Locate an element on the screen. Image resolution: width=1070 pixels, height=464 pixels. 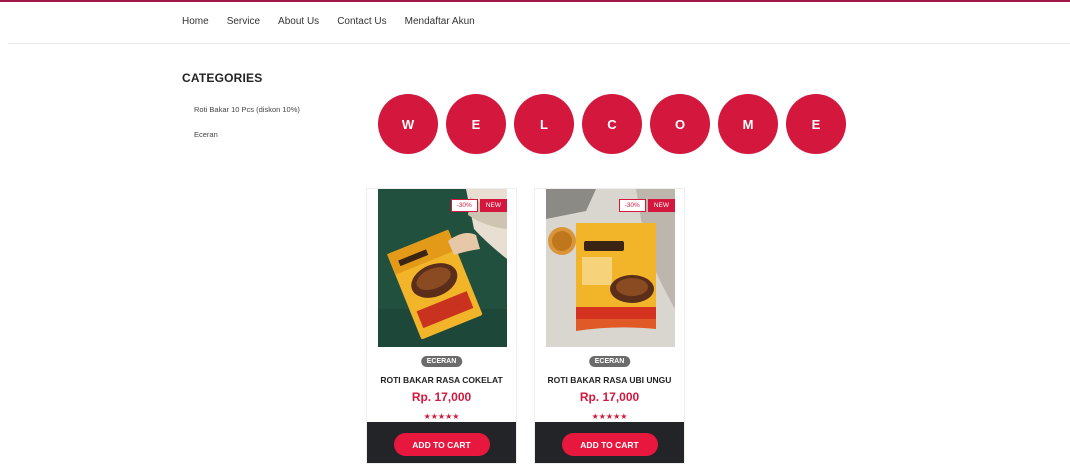
nav-item-home: Home is located at coordinates (195, 21).